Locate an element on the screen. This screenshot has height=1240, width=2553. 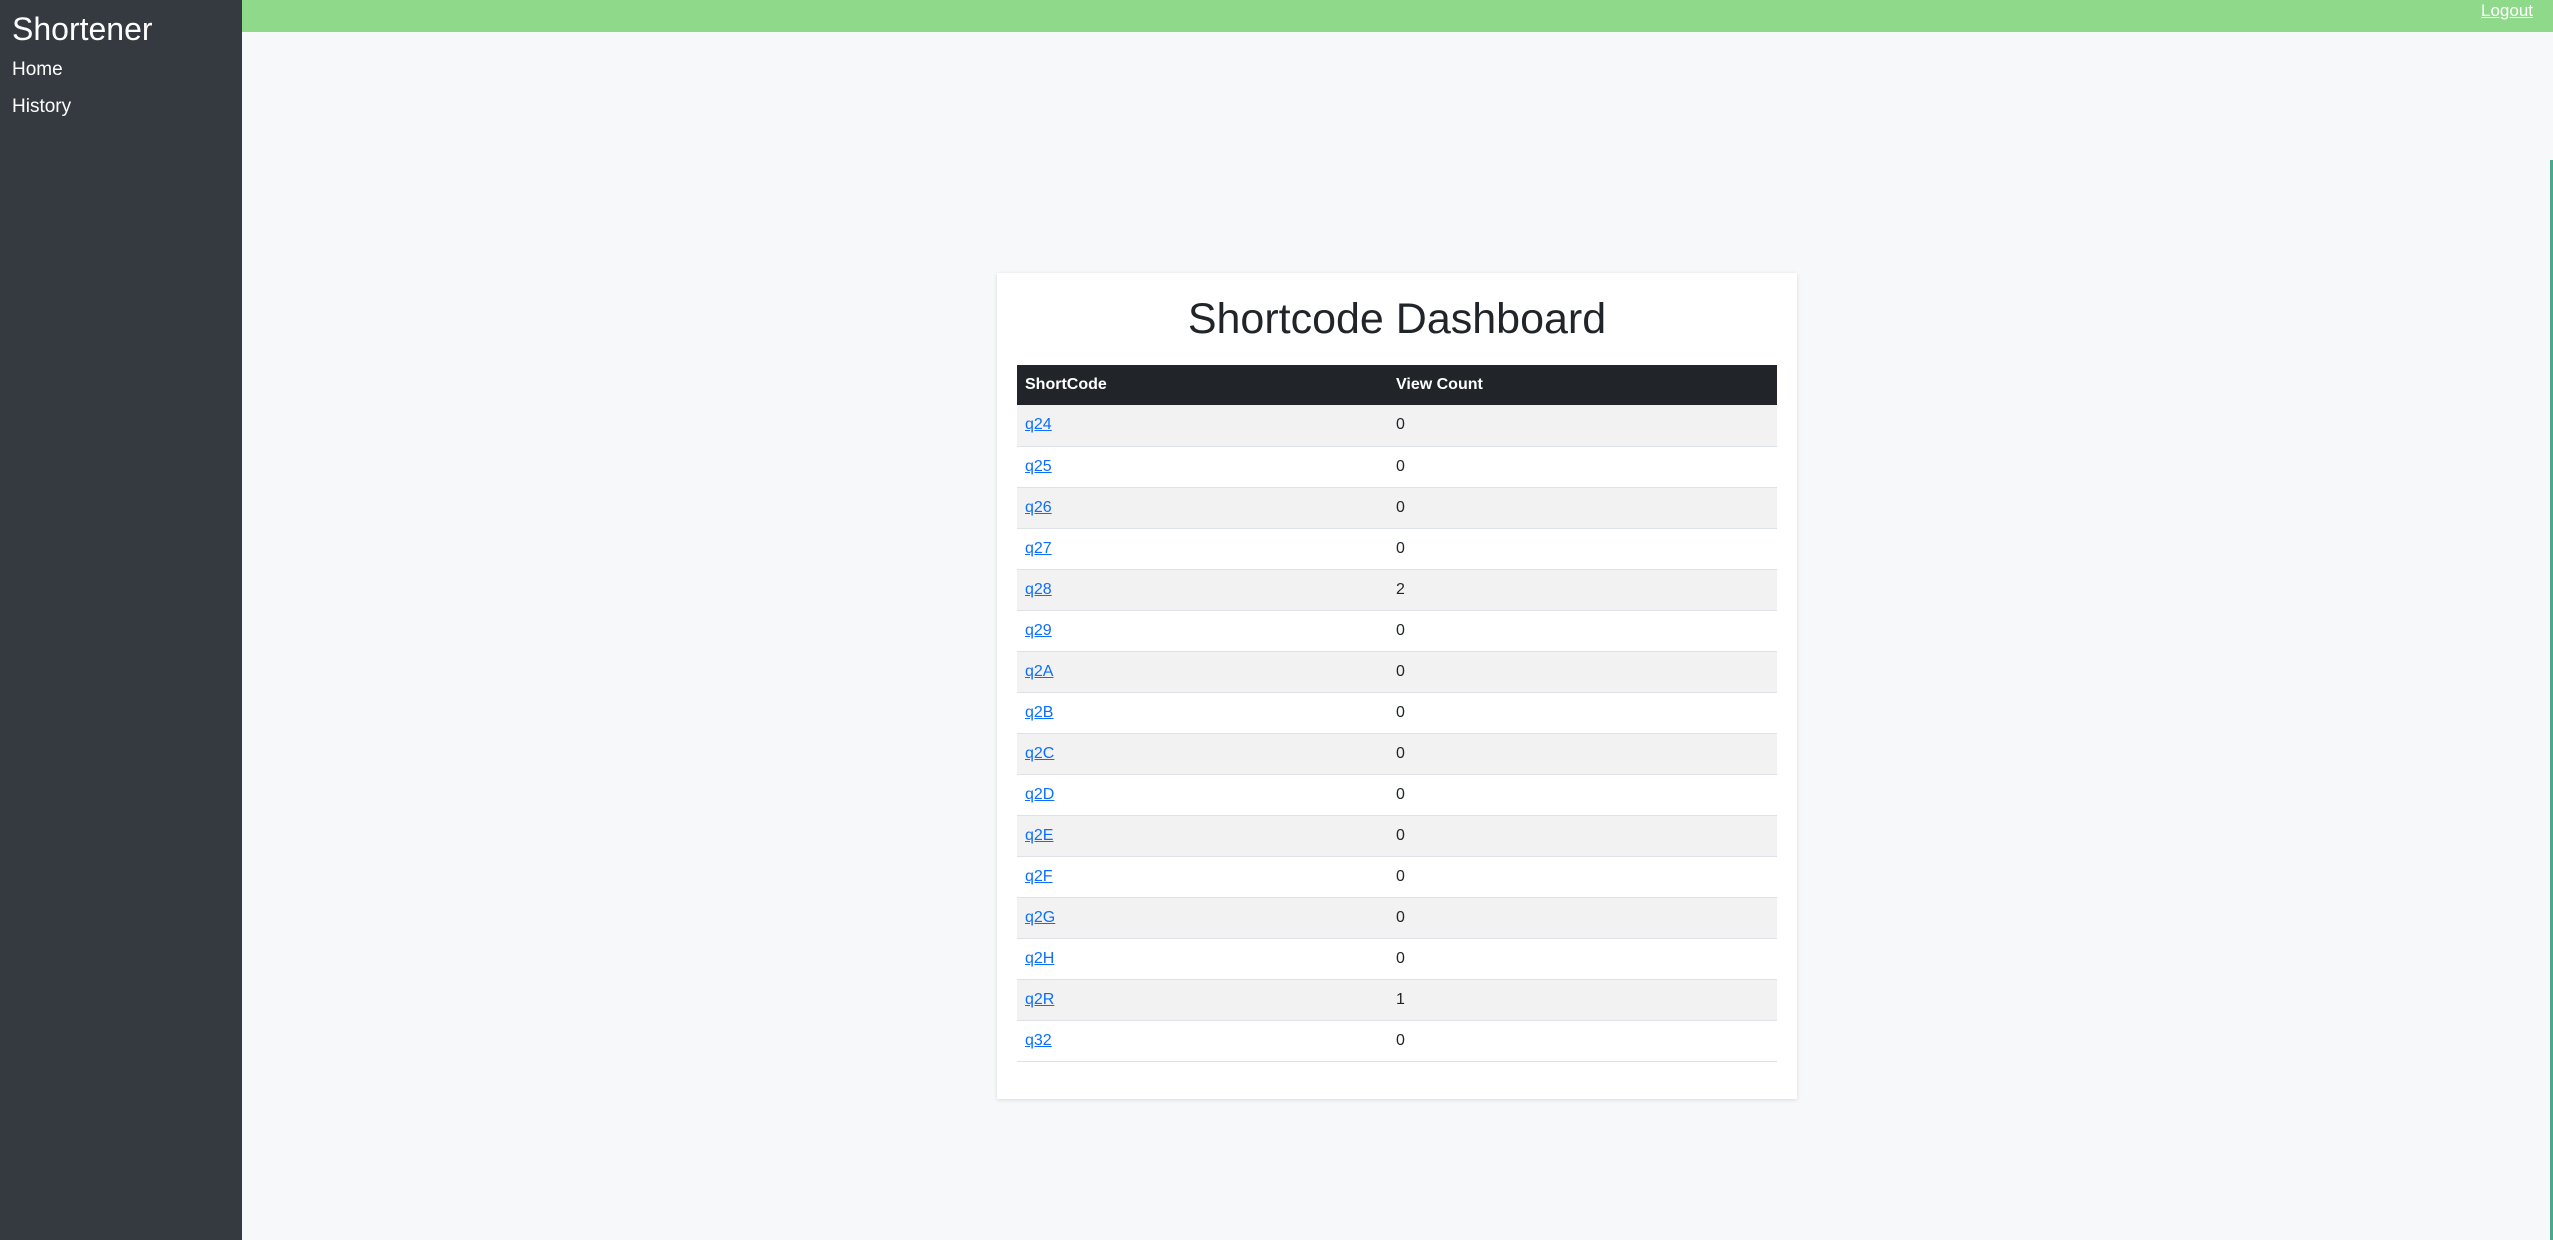
column-header-shortcode: ShortCode is located at coordinates (1202, 385).